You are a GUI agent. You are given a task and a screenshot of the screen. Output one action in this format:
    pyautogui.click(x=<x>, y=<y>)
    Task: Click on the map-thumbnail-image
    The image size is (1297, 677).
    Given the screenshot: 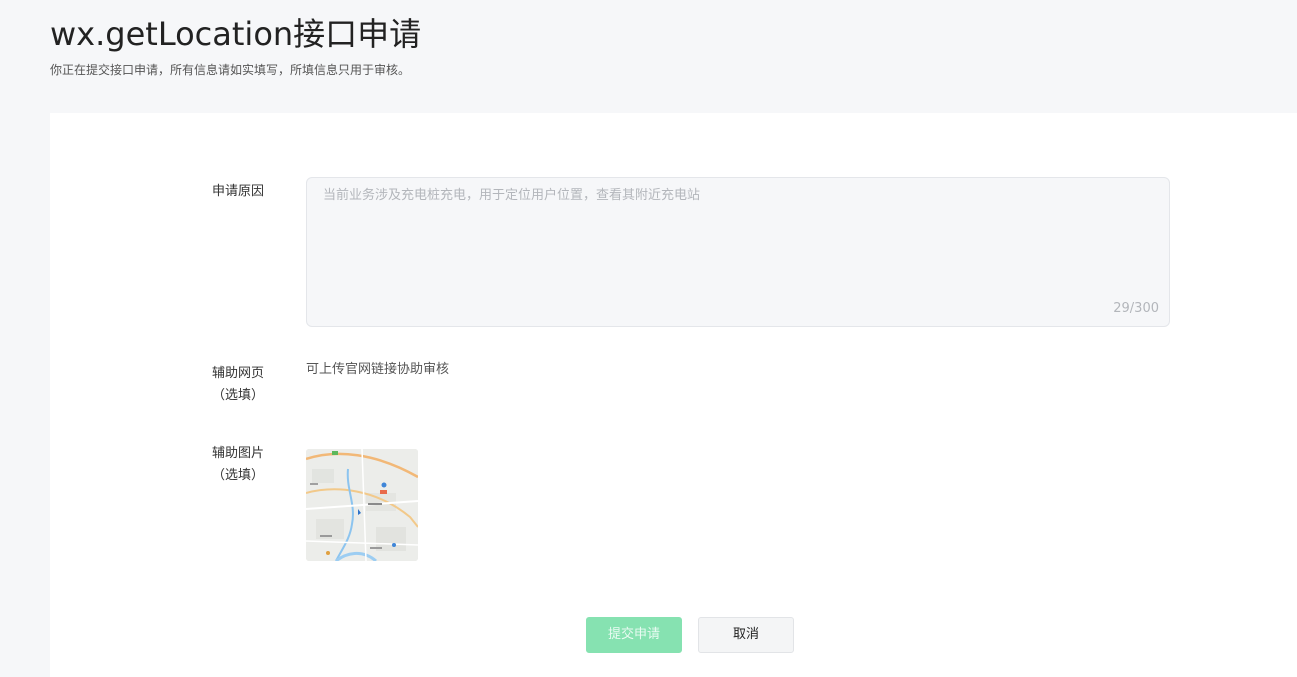 What is the action you would take?
    pyautogui.click(x=362, y=505)
    